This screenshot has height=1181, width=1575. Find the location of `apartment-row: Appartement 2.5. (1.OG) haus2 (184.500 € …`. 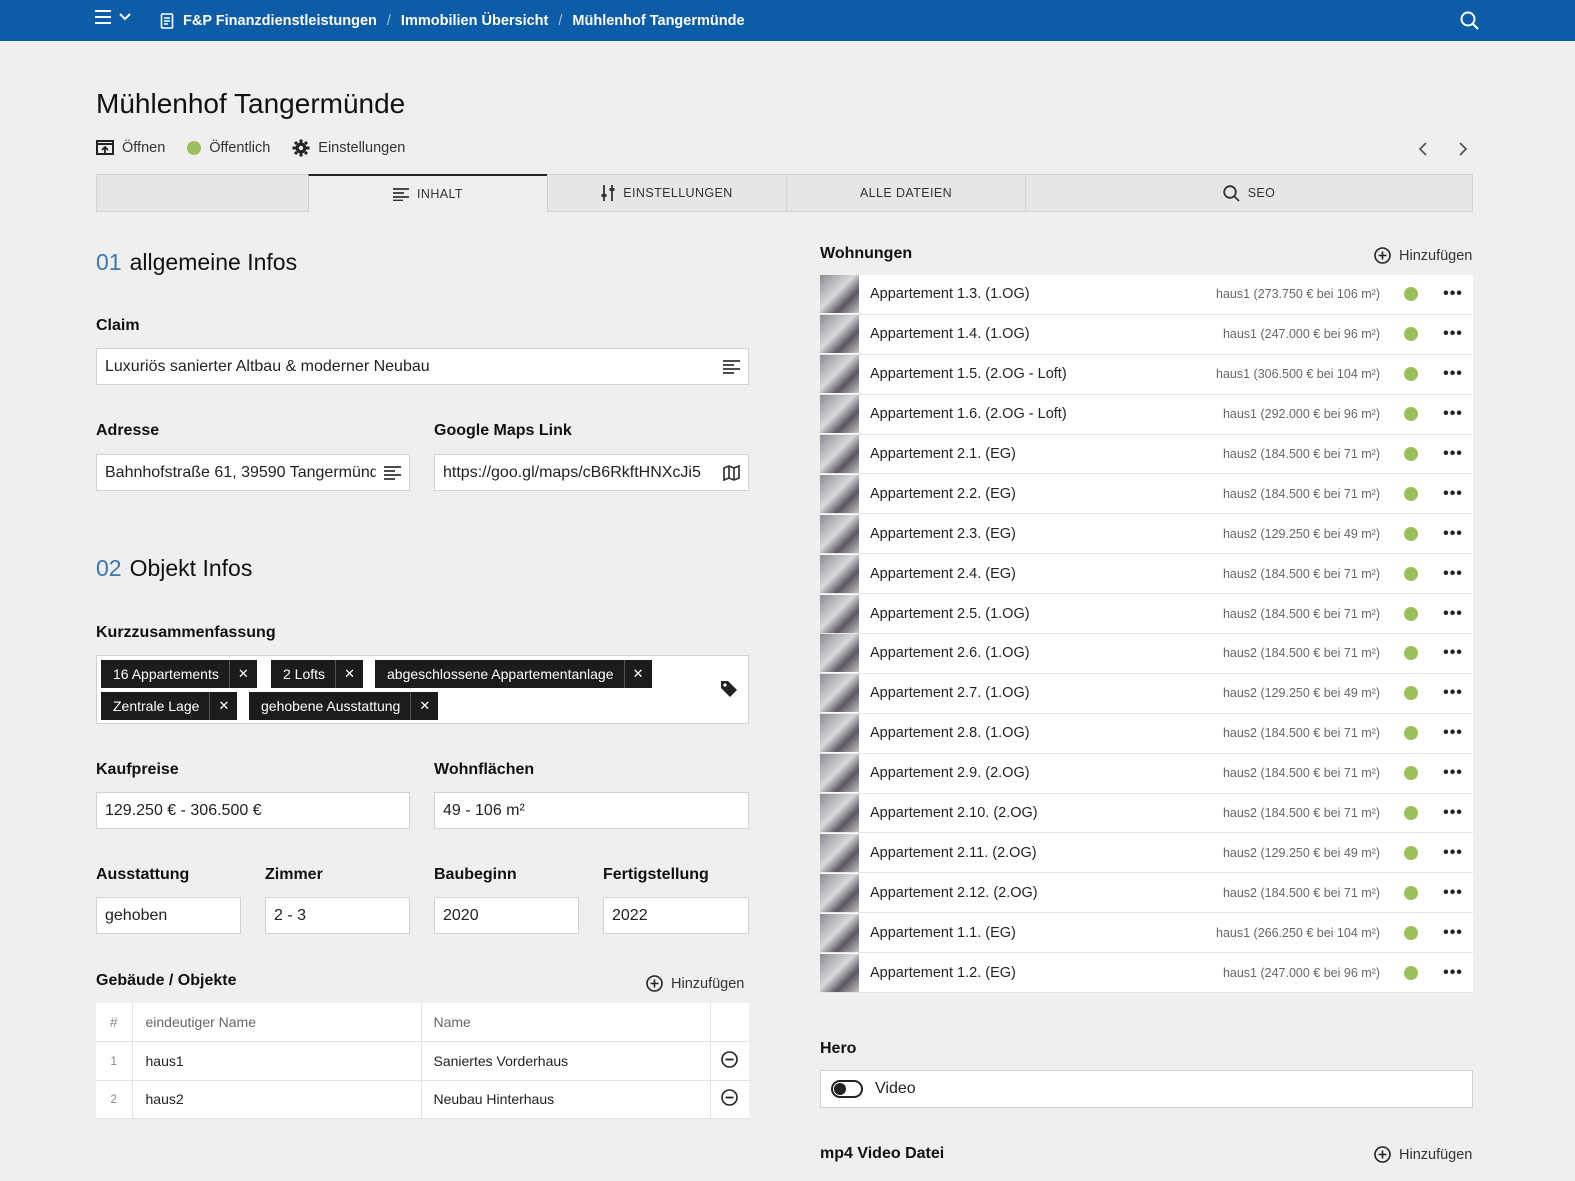

apartment-row: Appartement 2.5. (1.OG) haus2 (184.500 € … is located at coordinates (1146, 614).